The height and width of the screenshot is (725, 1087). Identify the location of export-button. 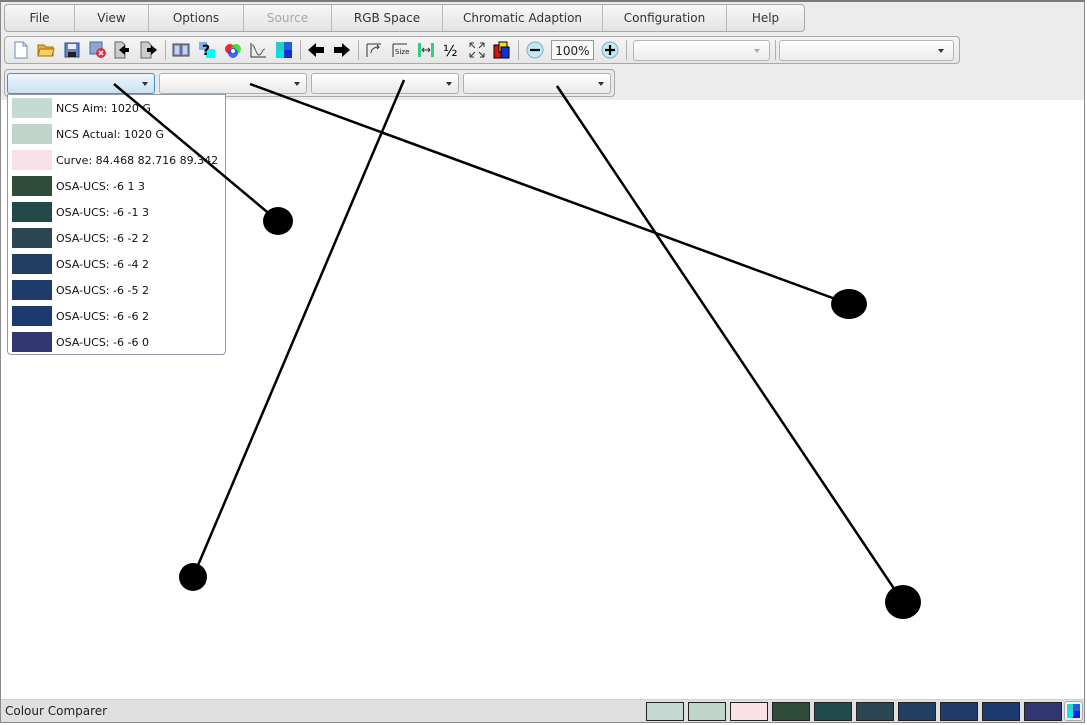
(149, 50).